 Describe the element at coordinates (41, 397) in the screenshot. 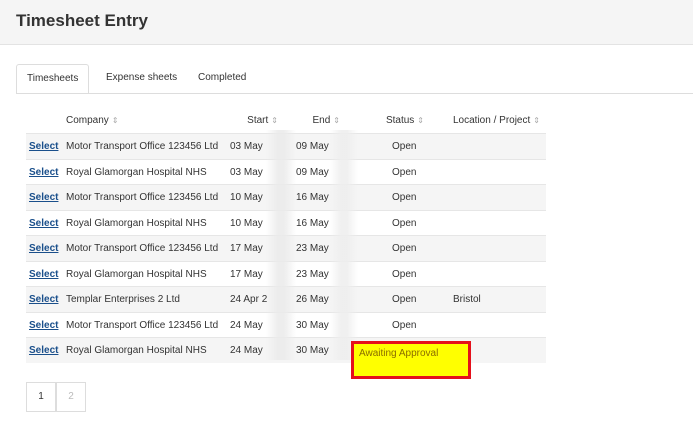

I see `page-button-1: 1` at that location.